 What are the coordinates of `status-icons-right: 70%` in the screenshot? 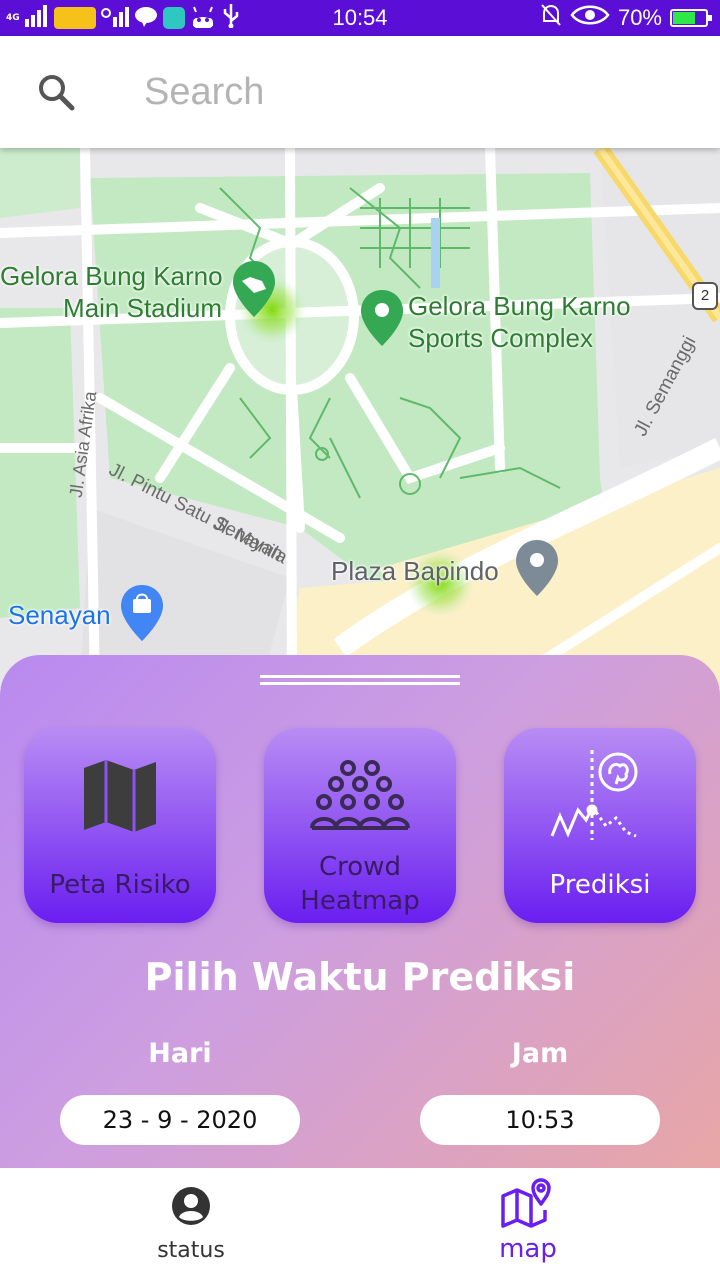 It's located at (626, 18).